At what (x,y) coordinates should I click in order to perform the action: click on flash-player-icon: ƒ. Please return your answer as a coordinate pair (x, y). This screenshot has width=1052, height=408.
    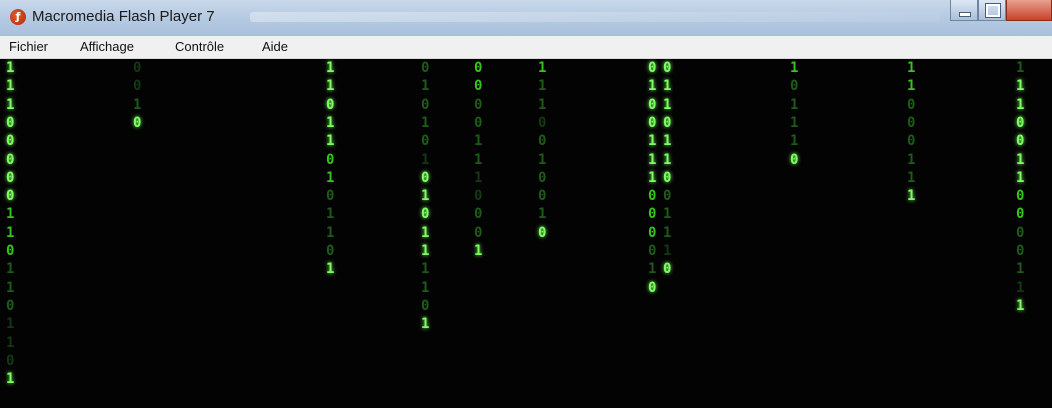
    Looking at the image, I should click on (18, 17).